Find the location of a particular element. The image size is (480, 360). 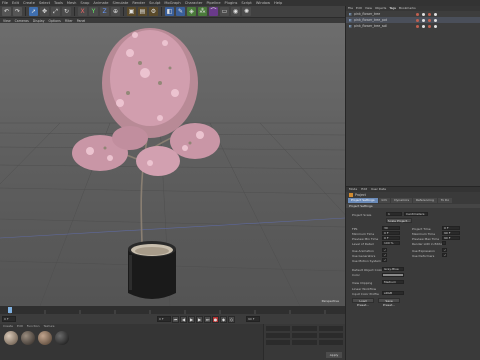

undo-icon: ↶ is located at coordinates (6, 11).